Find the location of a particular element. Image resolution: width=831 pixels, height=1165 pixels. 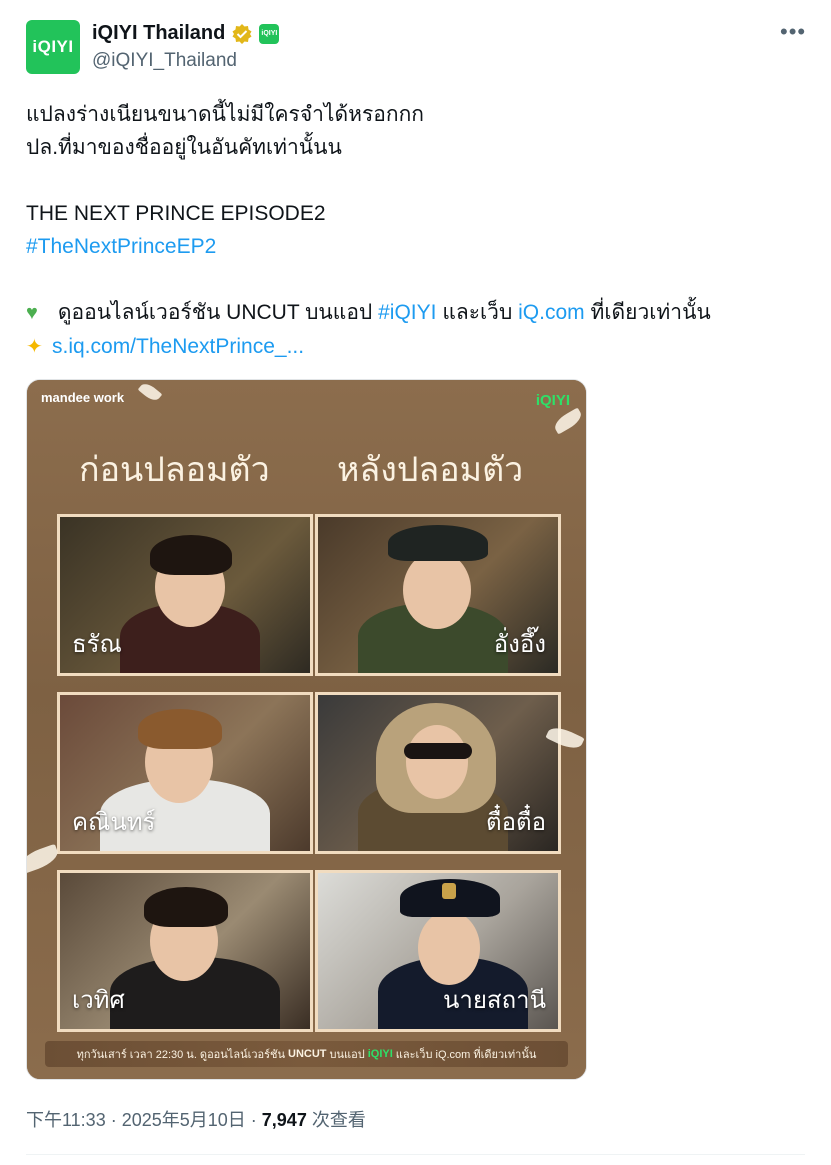

handle: @iQIYI_Thailand is located at coordinates (164, 61).